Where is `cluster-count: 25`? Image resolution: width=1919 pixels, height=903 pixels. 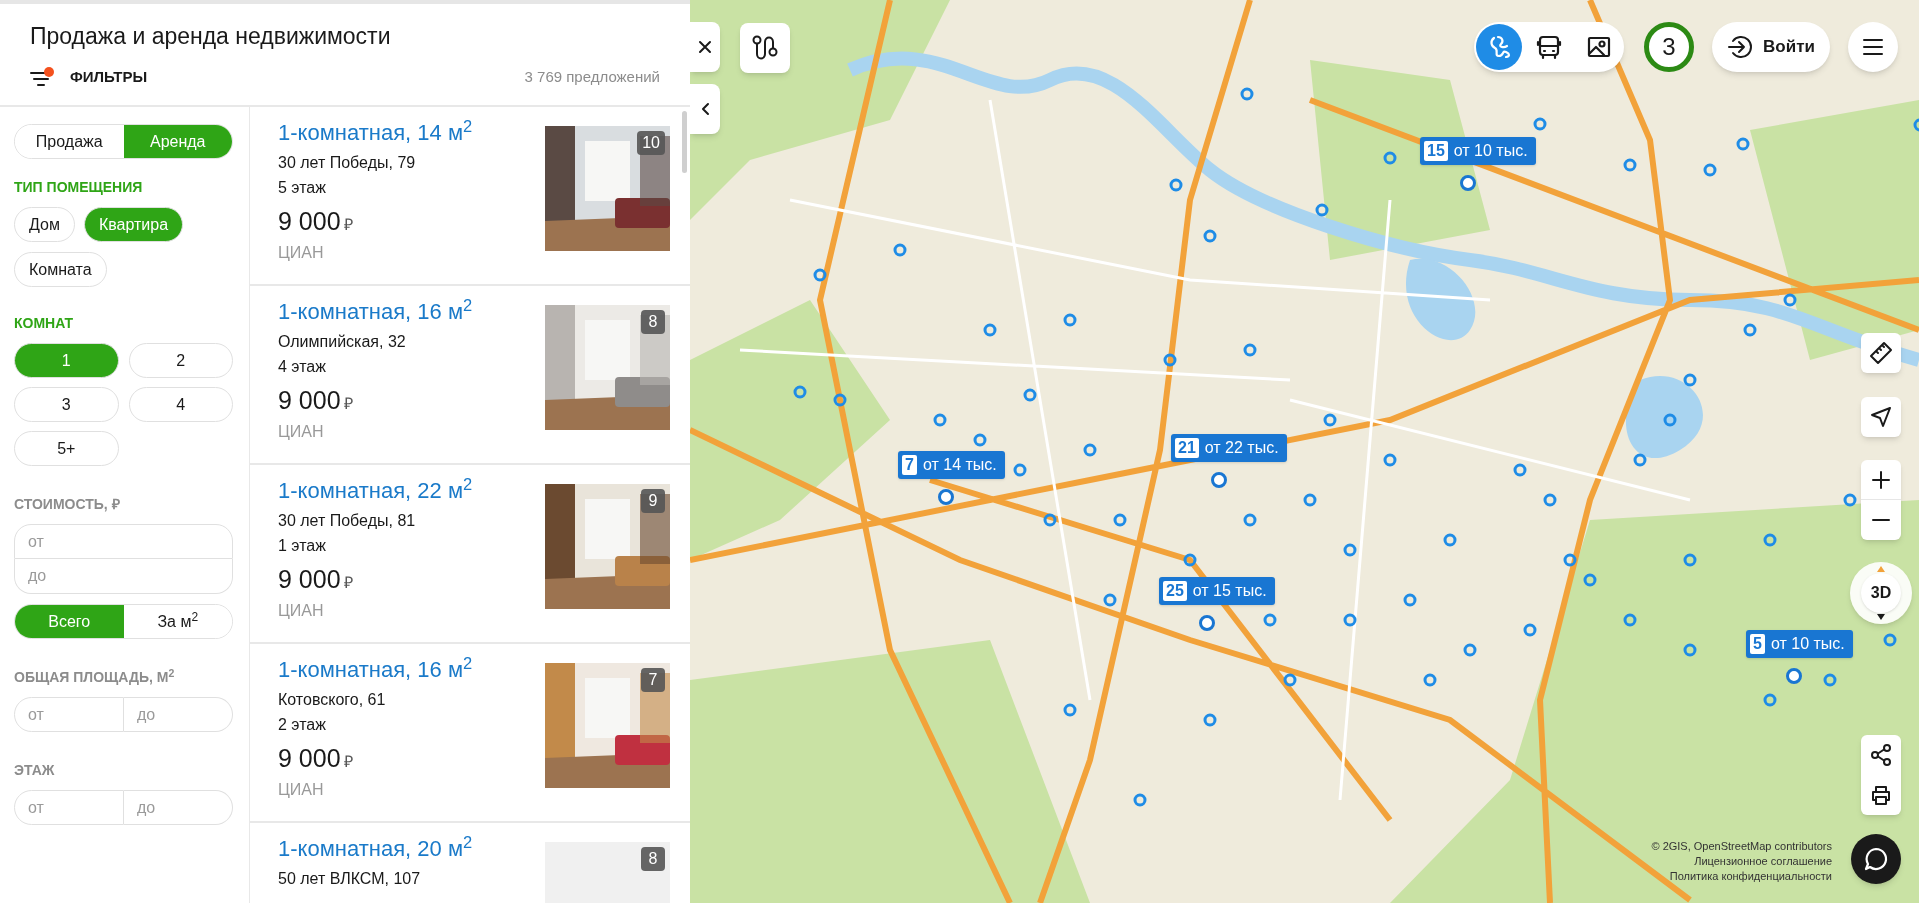
cluster-count: 25 is located at coordinates (1175, 591).